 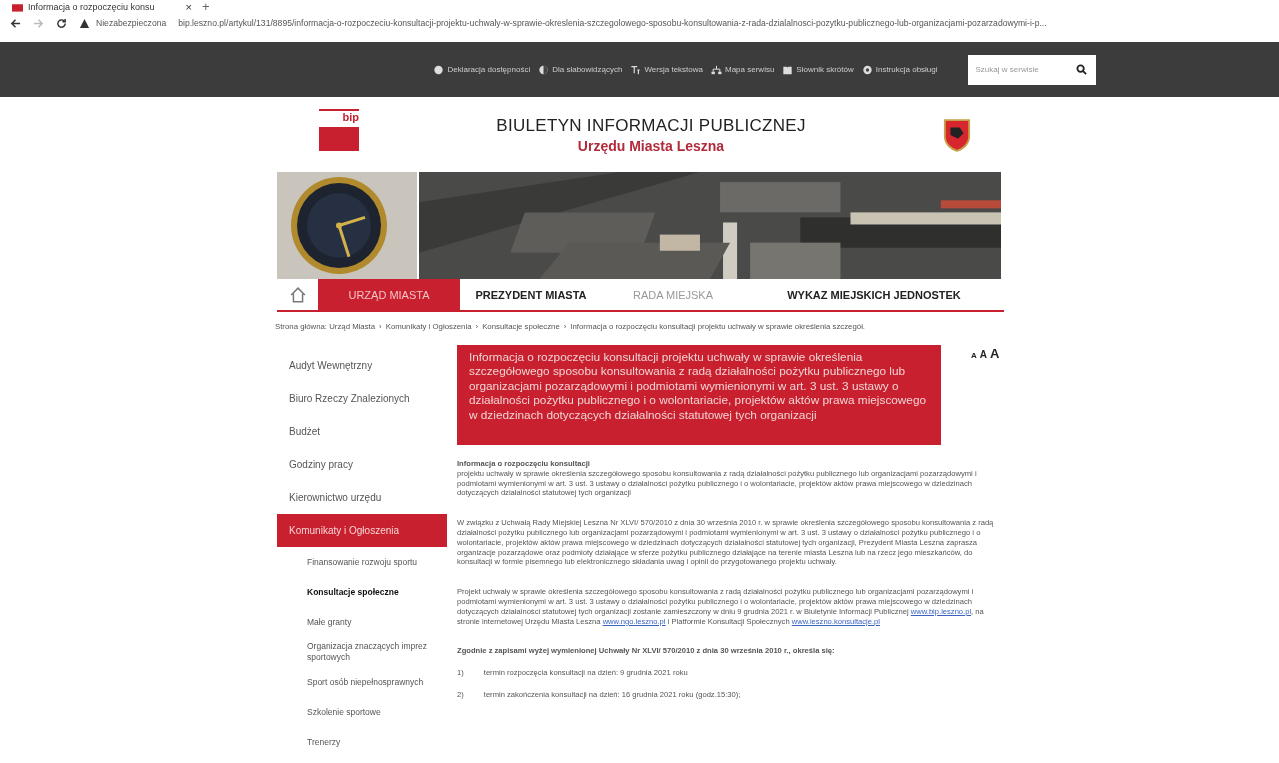 I want to click on security-warning: Niezabezpieczona, so click(x=131, y=23).